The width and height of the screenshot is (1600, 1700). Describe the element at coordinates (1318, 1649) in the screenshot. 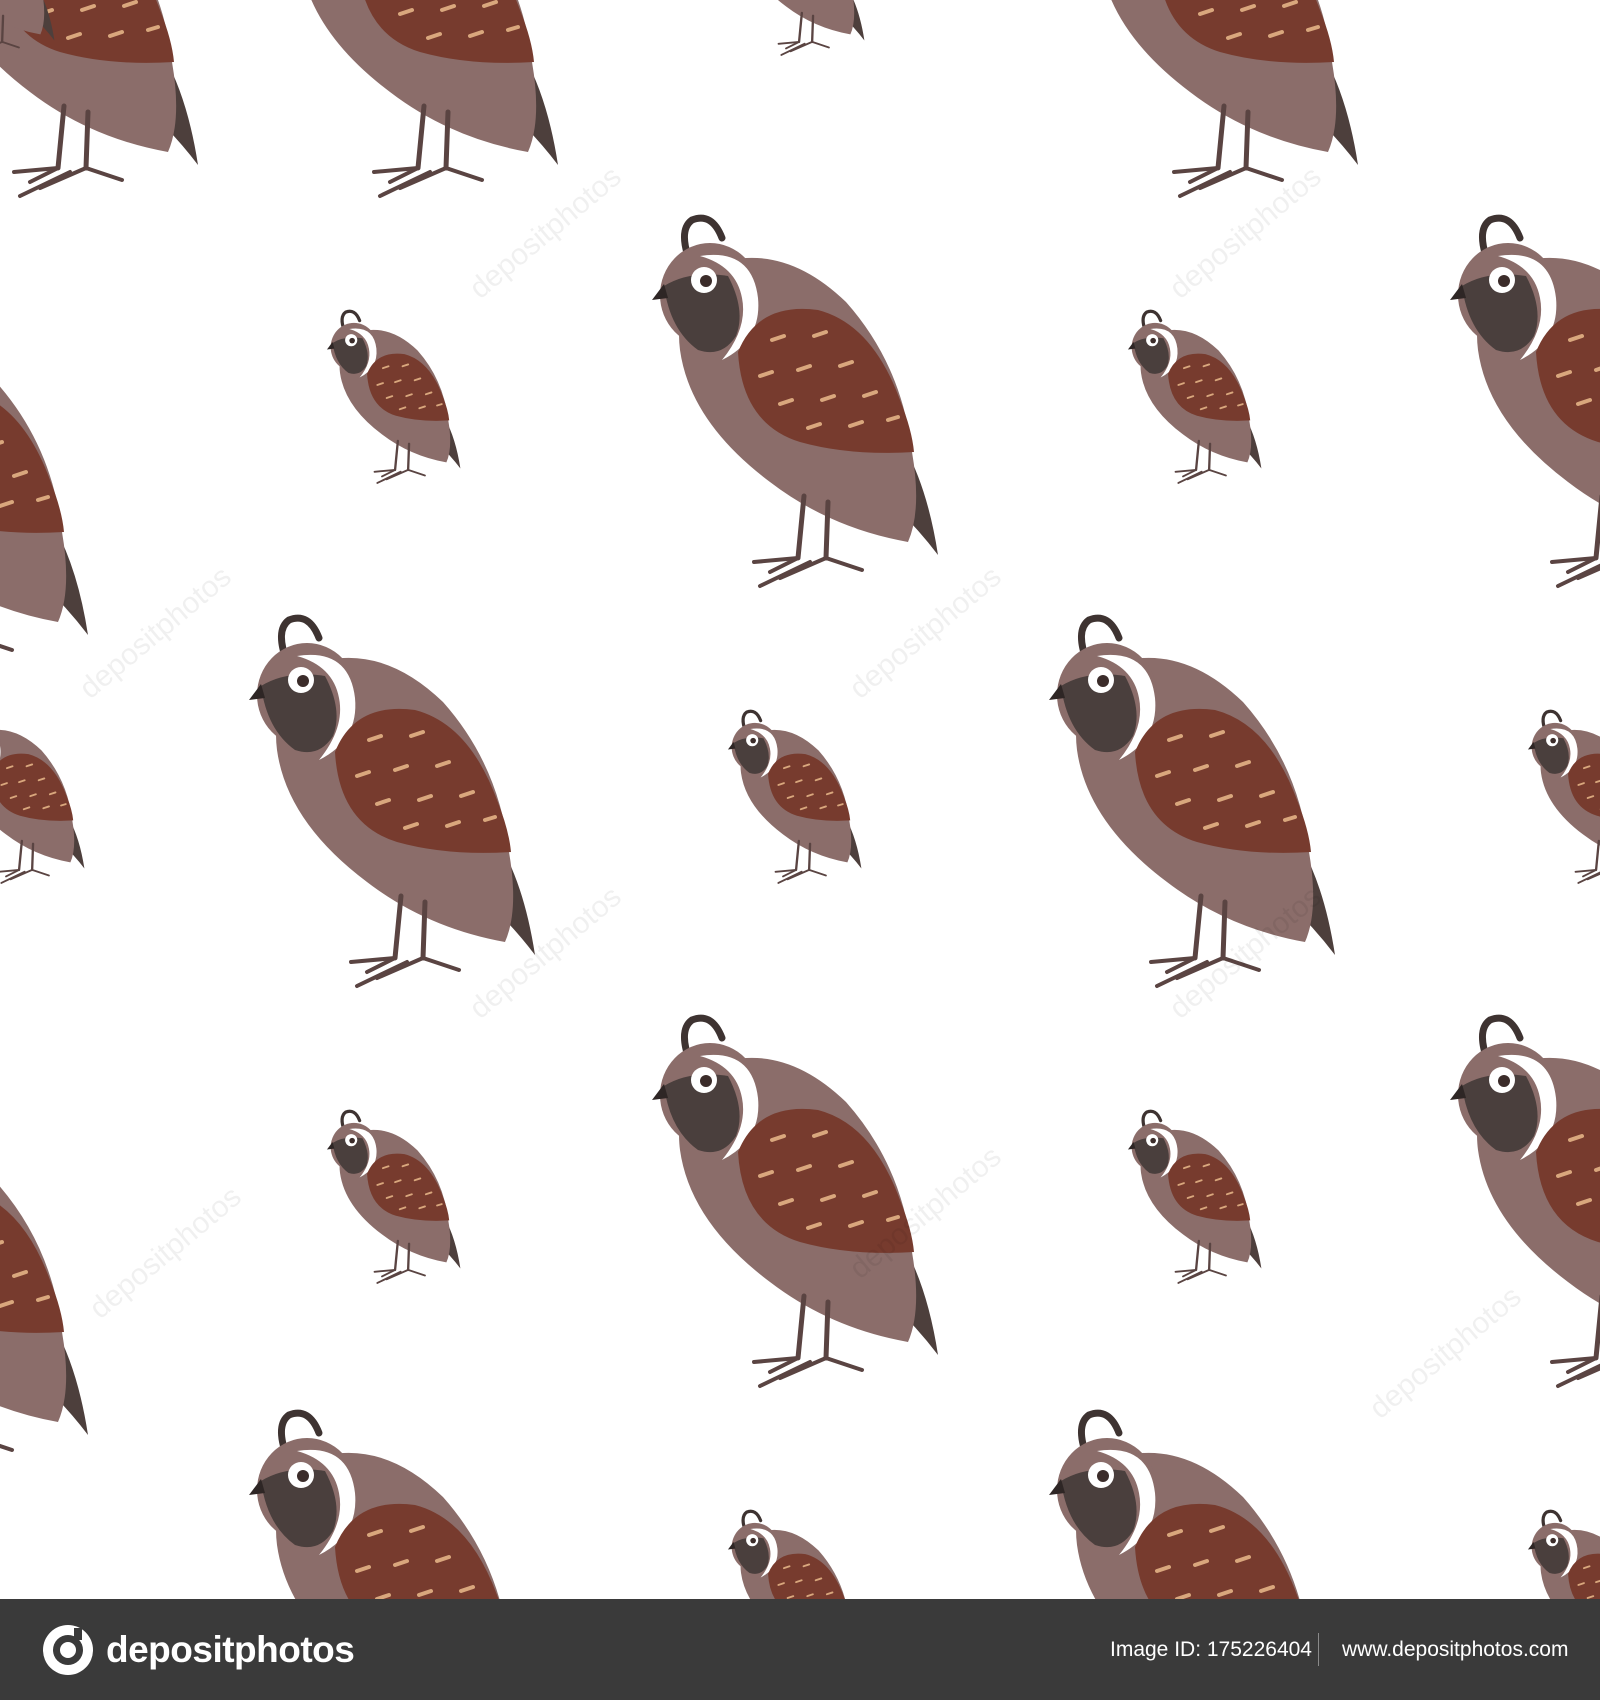

I see `footer-divider` at that location.